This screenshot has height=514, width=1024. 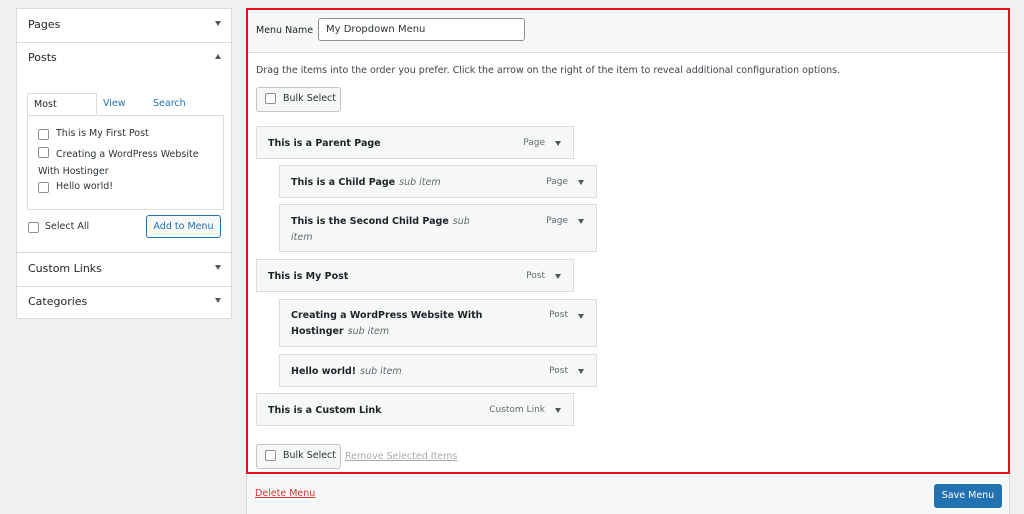 What do you see at coordinates (65, 268) in the screenshot?
I see `accordion-custom-links-title: Custom Links` at bounding box center [65, 268].